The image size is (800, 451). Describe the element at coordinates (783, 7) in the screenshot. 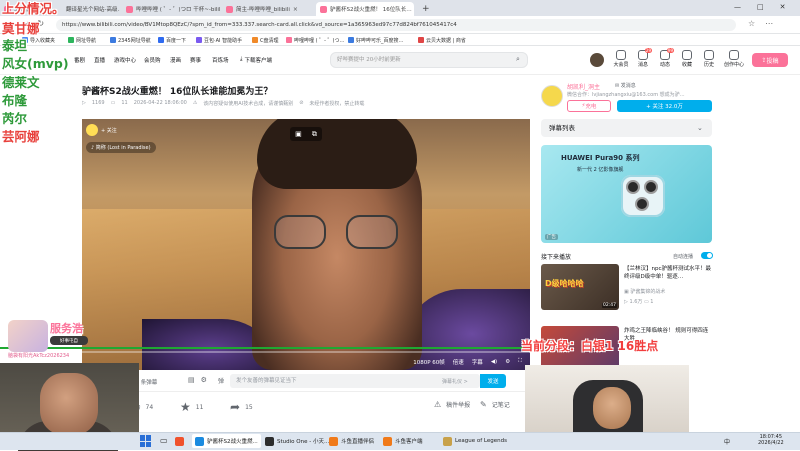

I see `close-window-icon: ✕` at that location.